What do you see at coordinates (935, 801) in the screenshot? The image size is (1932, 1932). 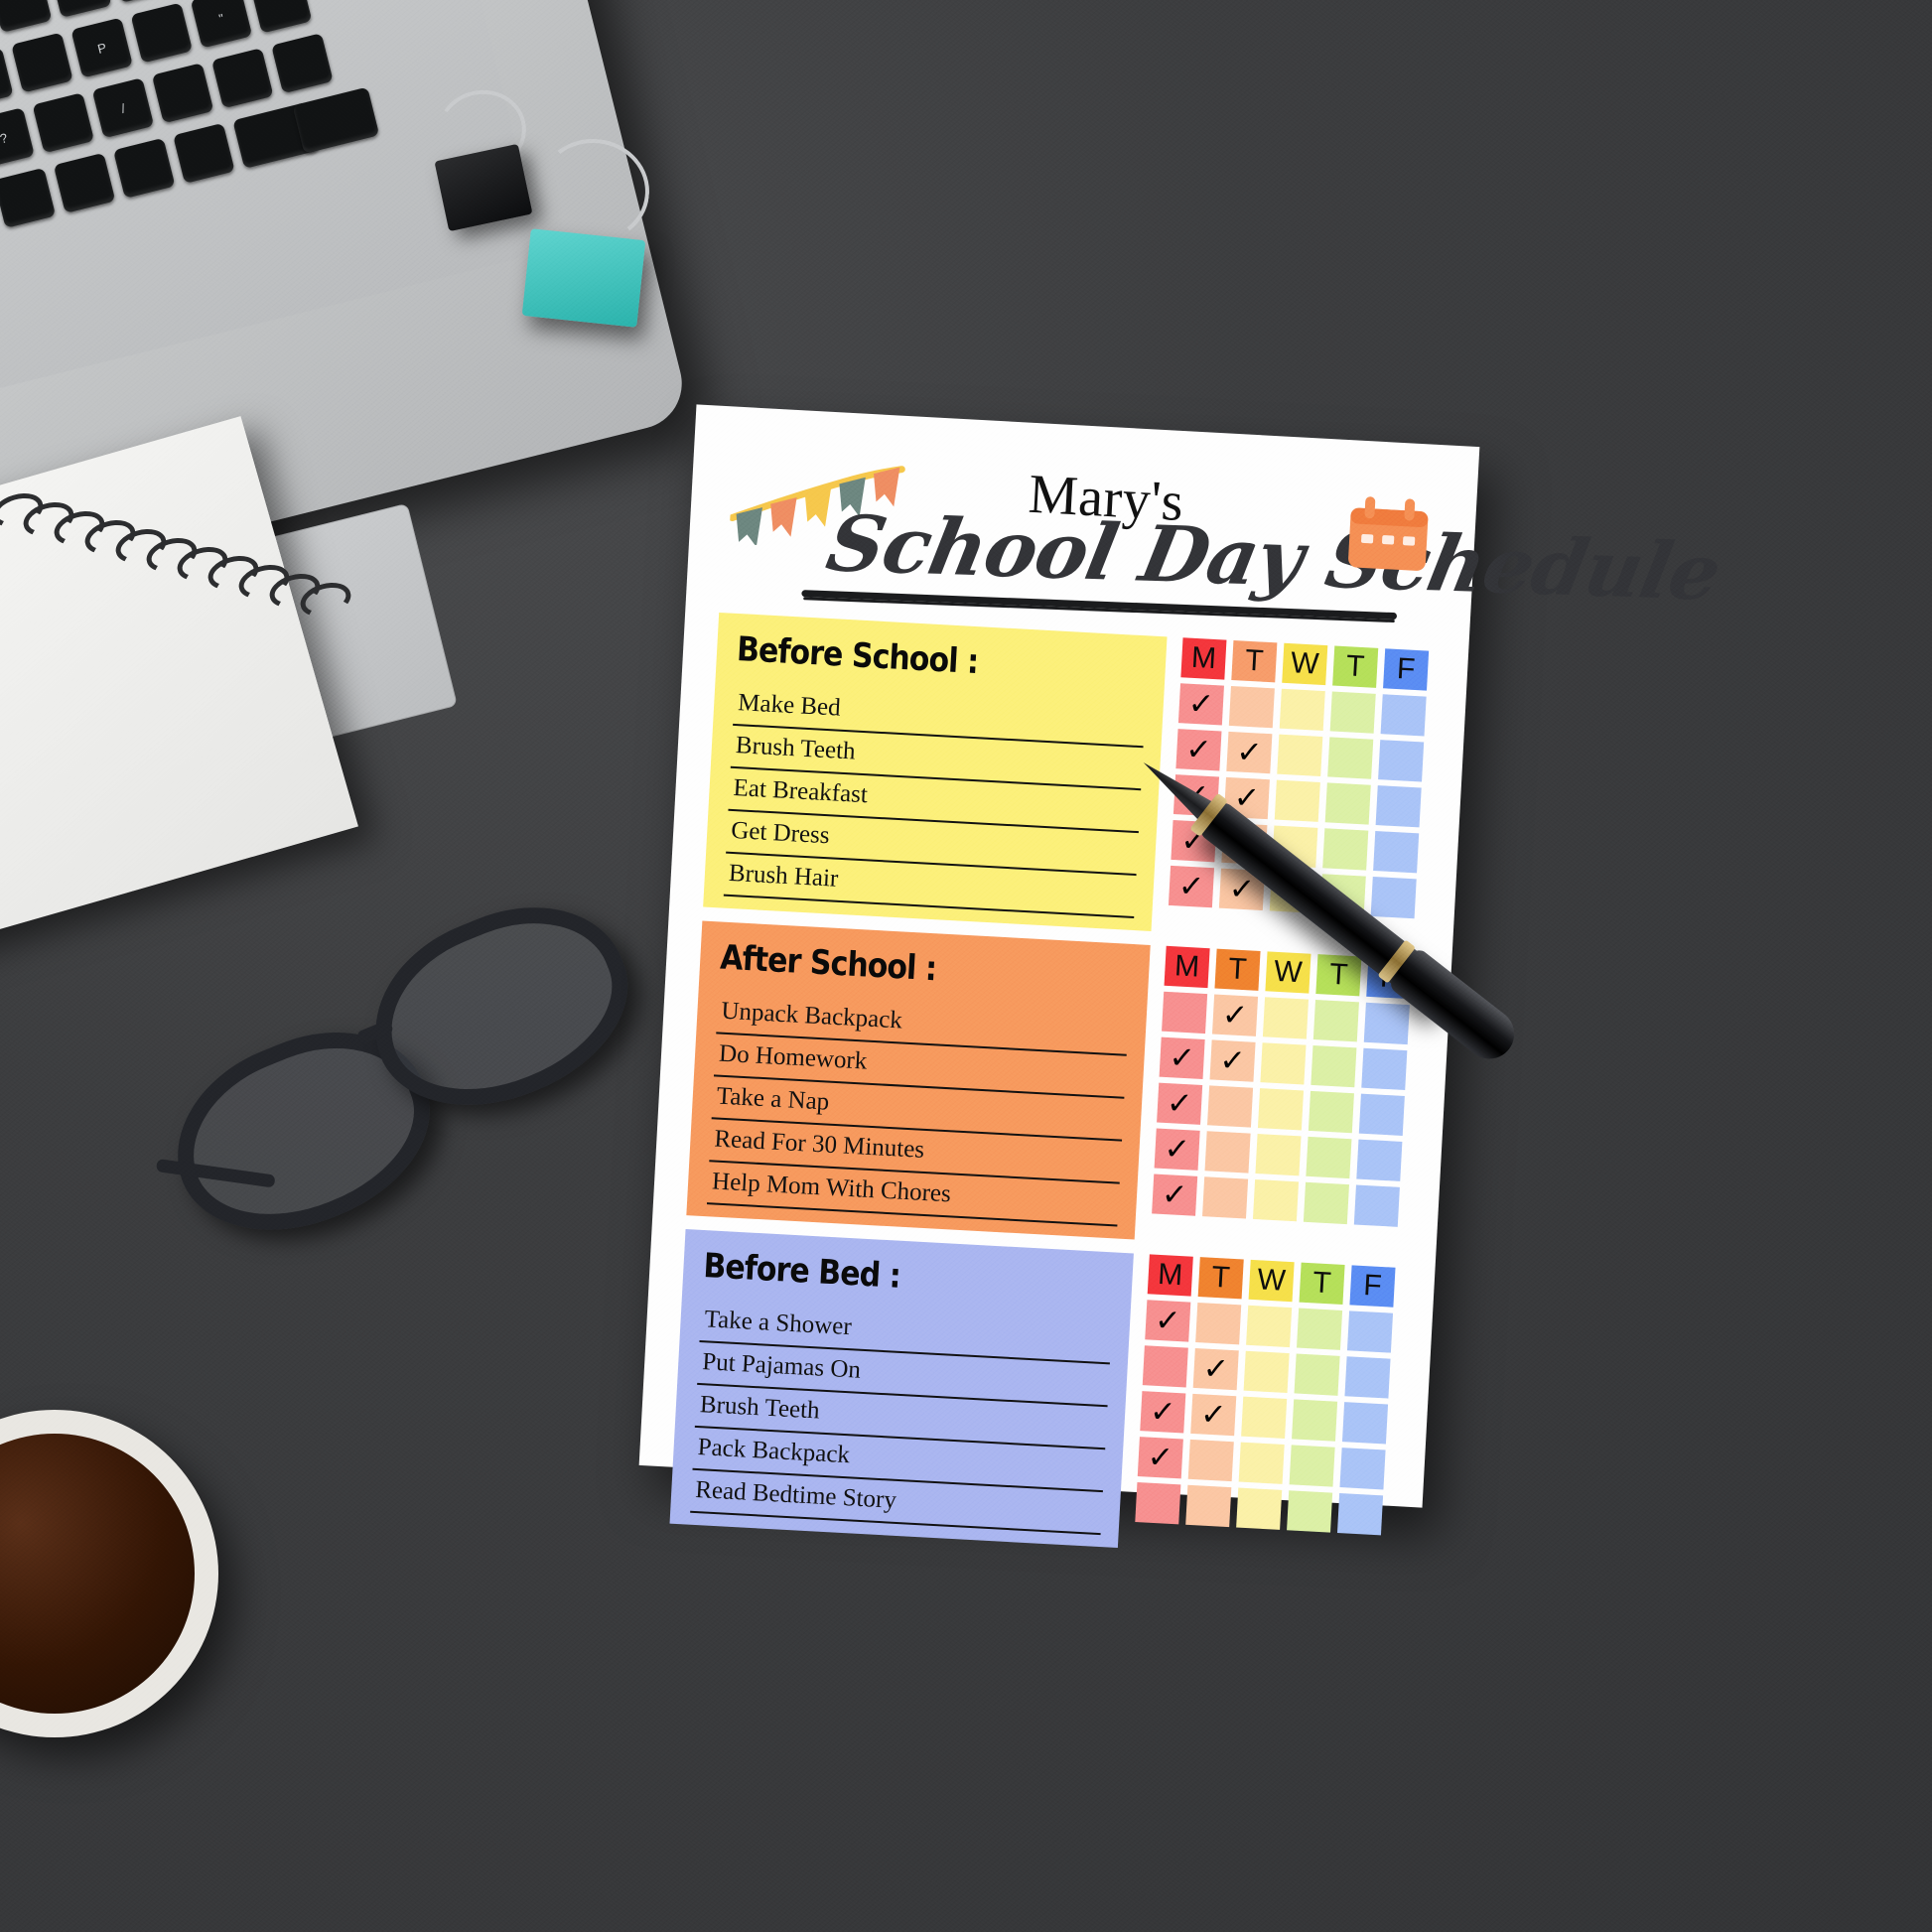 I see `task-item: Eat Breakfast` at bounding box center [935, 801].